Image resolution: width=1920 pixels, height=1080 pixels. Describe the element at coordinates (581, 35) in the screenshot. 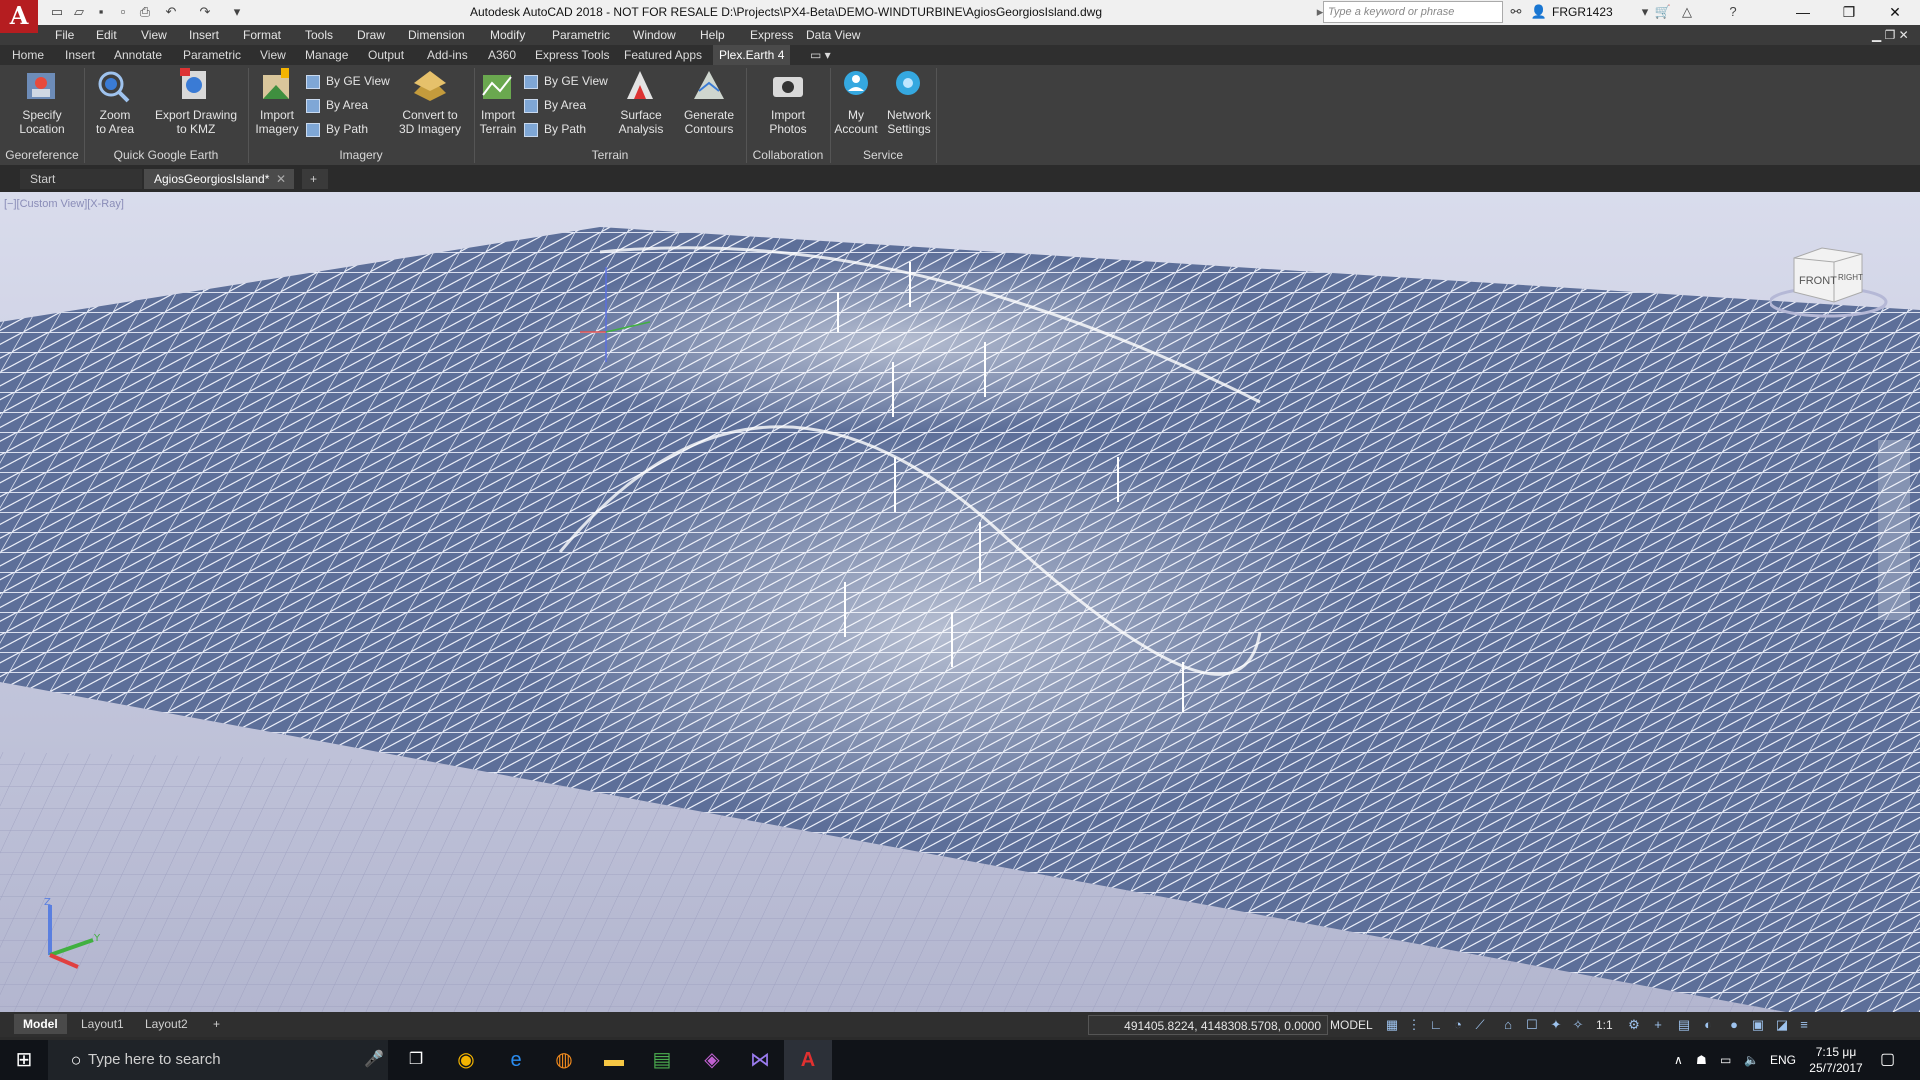

I see `menu-parametric: Parametric` at that location.